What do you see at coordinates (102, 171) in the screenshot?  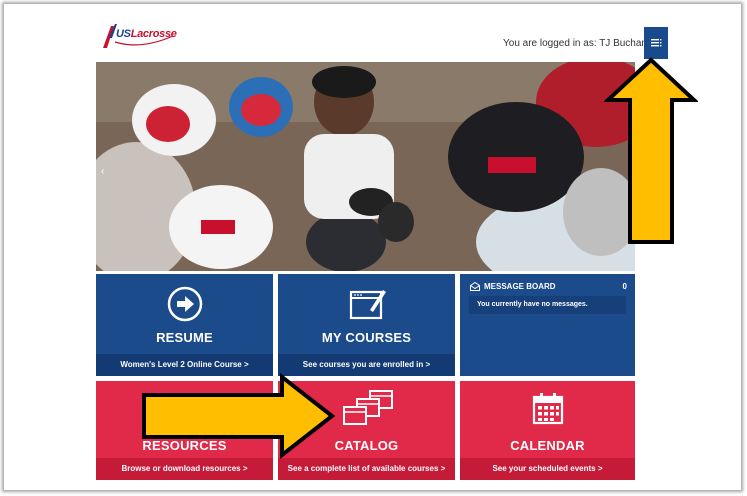 I see `carousel-prev-icon: ‹` at bounding box center [102, 171].